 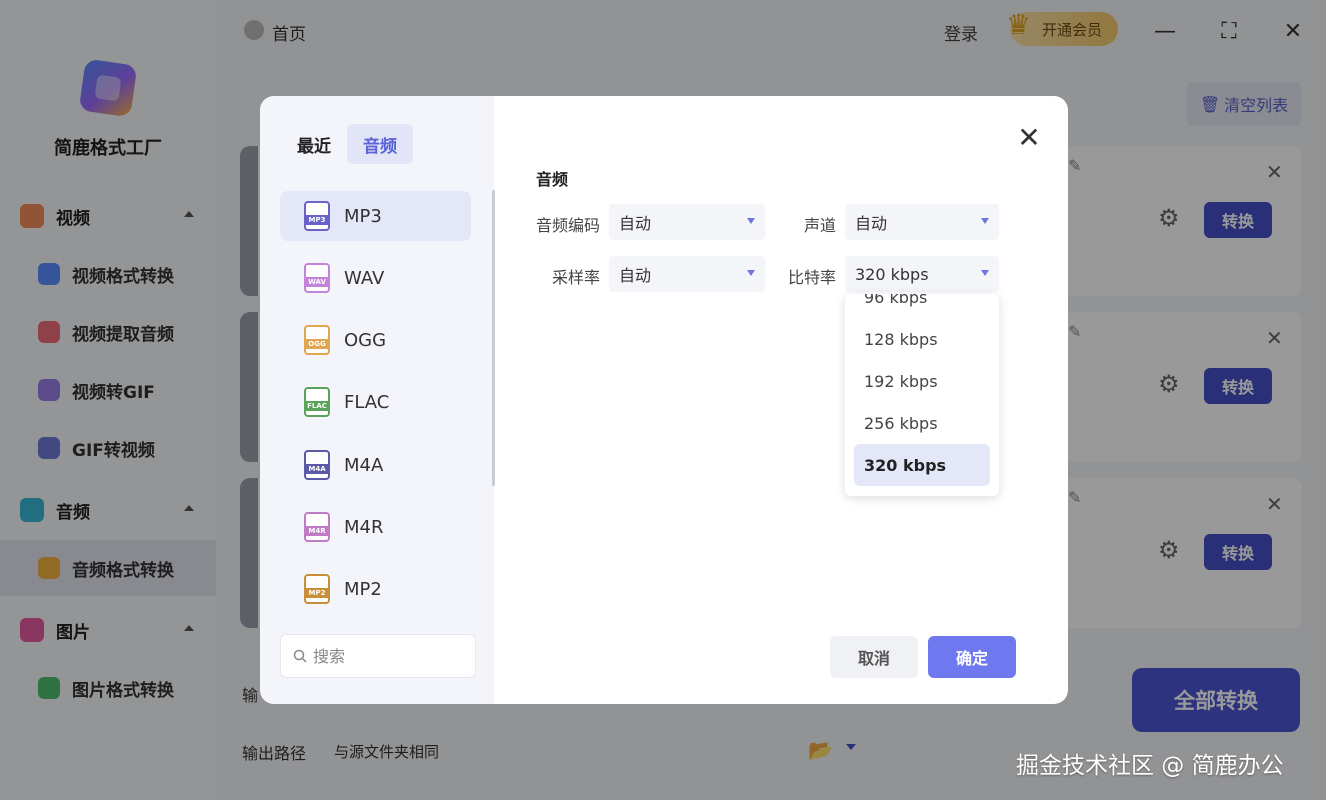 What do you see at coordinates (375, 465) in the screenshot?
I see `format-item-m4a: M4A M4A` at bounding box center [375, 465].